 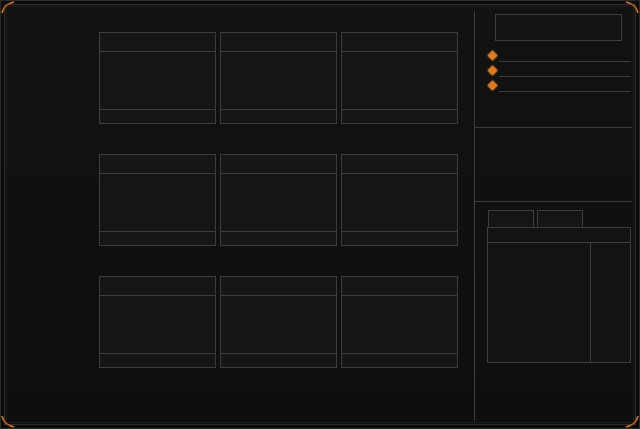 I want to click on panel-tabs, so click(x=535, y=218).